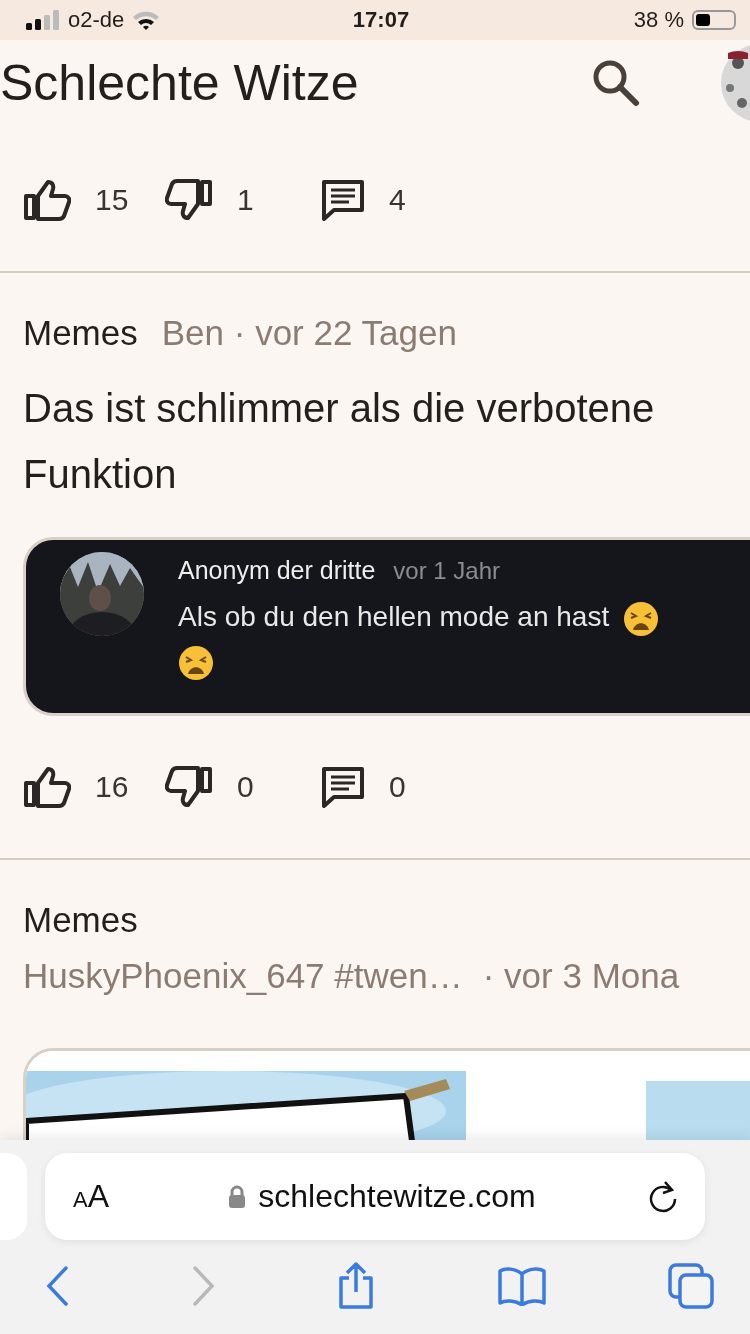 This screenshot has width=750, height=1334. I want to click on wifi-icon, so click(146, 20).